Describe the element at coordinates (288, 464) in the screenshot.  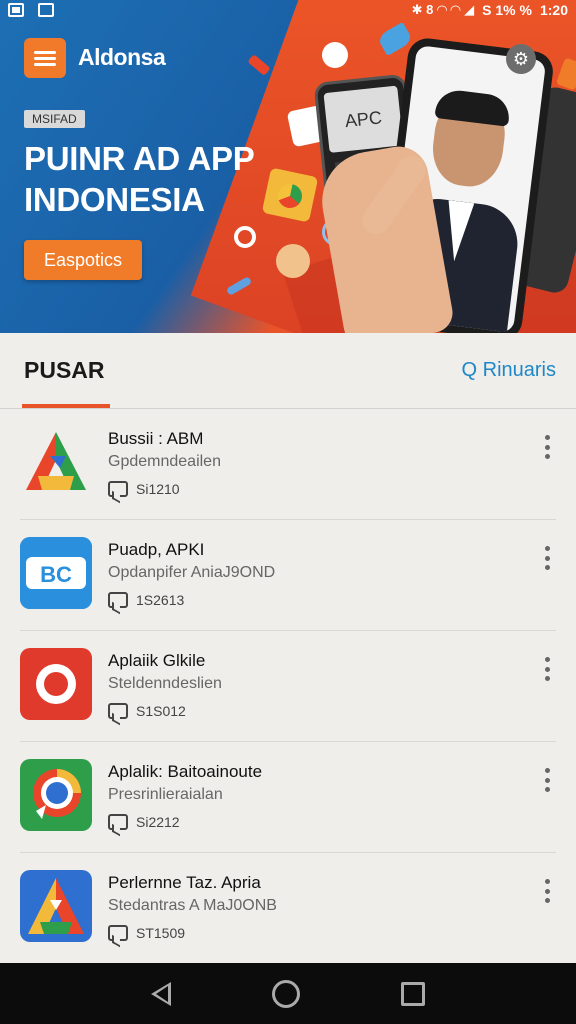
I see `list-item: Bussii : ABM Gpdemndeailen Si1210` at that location.